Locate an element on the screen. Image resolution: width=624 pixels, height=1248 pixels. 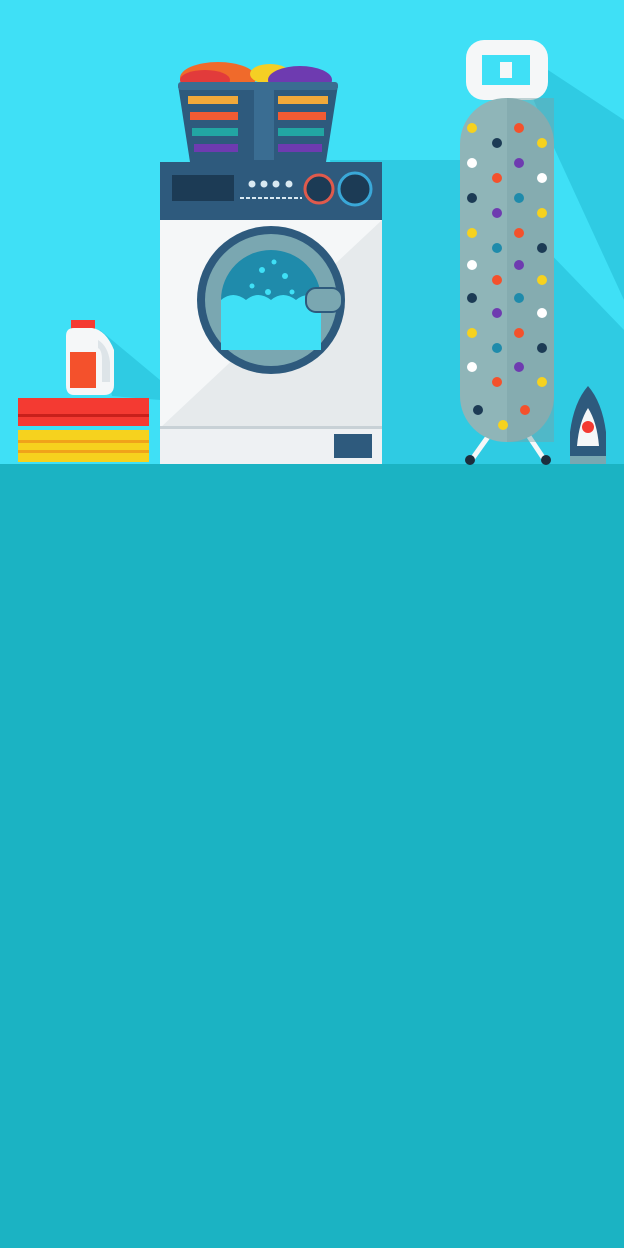
laundry-basket-icon is located at coordinates (258, 112).